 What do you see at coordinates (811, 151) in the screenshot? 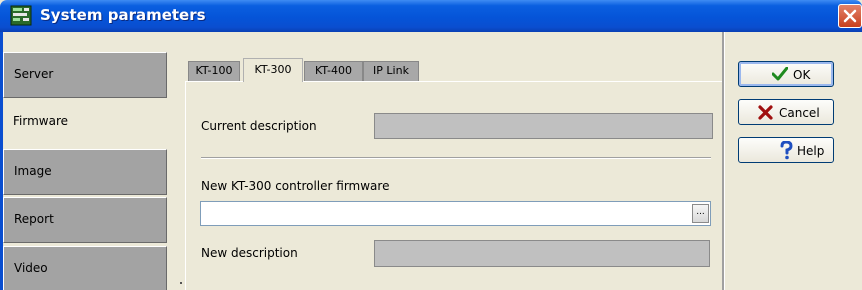
I see `help-label: Help` at bounding box center [811, 151].